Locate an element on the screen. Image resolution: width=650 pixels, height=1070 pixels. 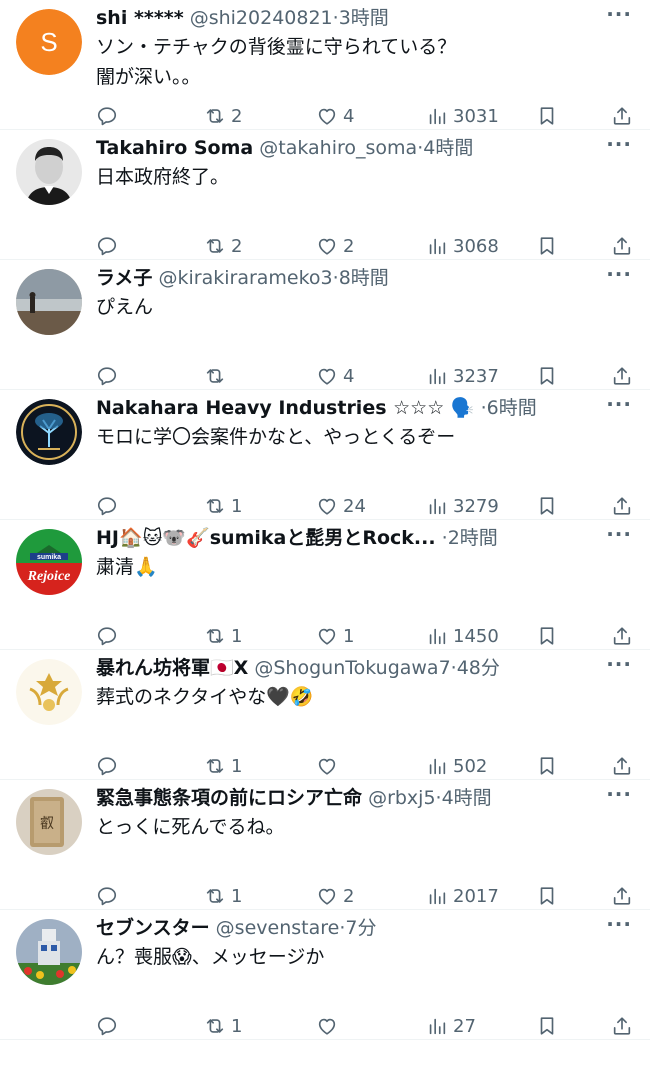
avatar-gold-crest is located at coordinates (49, 692).